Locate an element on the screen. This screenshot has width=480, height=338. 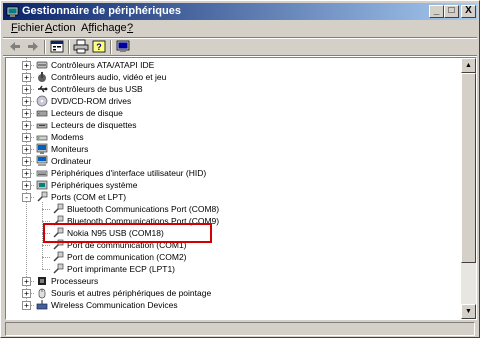
close-button: X is located at coordinates (468, 11).